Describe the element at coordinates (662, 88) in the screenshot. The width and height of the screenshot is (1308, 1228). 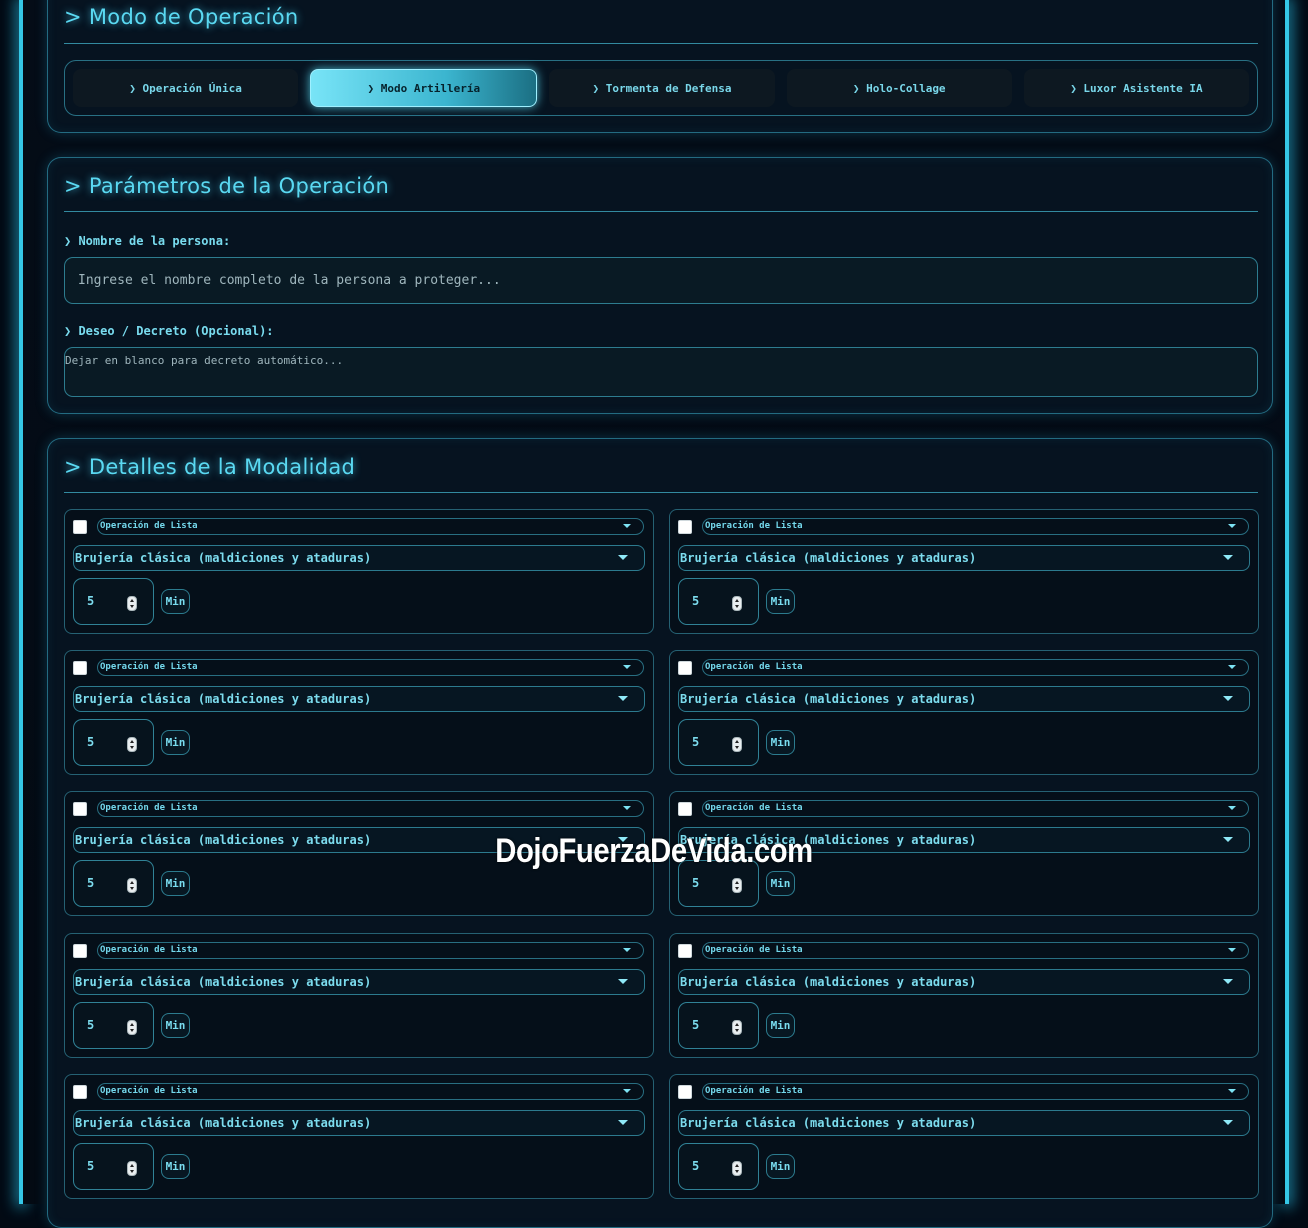
I see `tab-tormenta-de-defensa: ❯ Tormenta de Defensa` at that location.